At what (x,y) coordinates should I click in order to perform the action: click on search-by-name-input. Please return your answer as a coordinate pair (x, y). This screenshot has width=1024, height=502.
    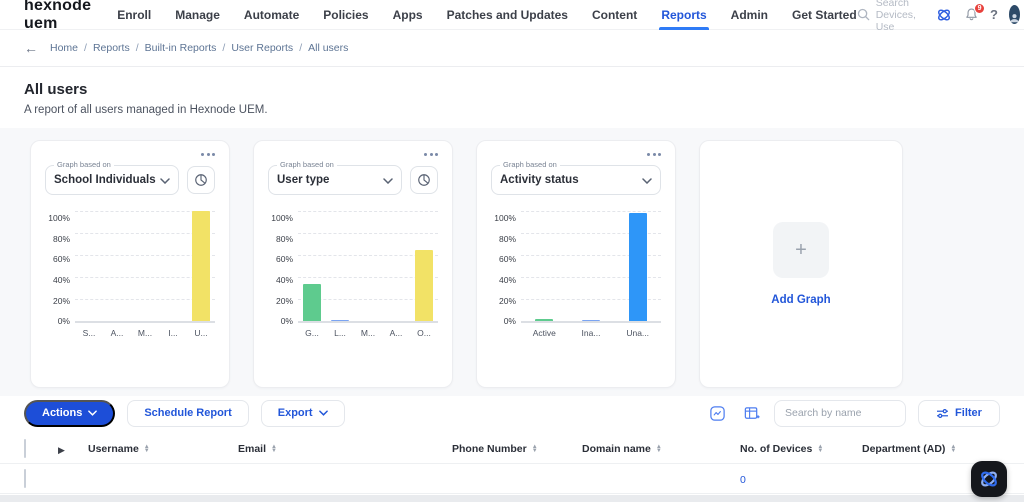
    Looking at the image, I should click on (840, 413).